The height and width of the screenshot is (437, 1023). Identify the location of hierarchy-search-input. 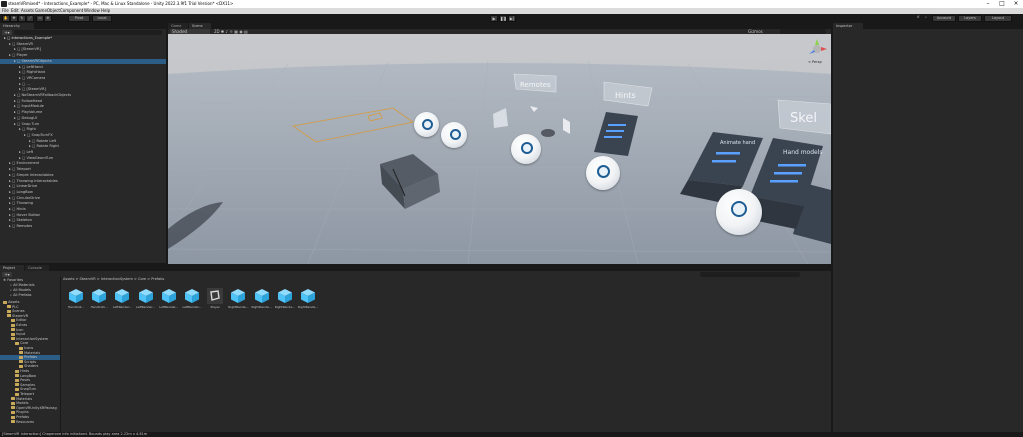
(88, 32).